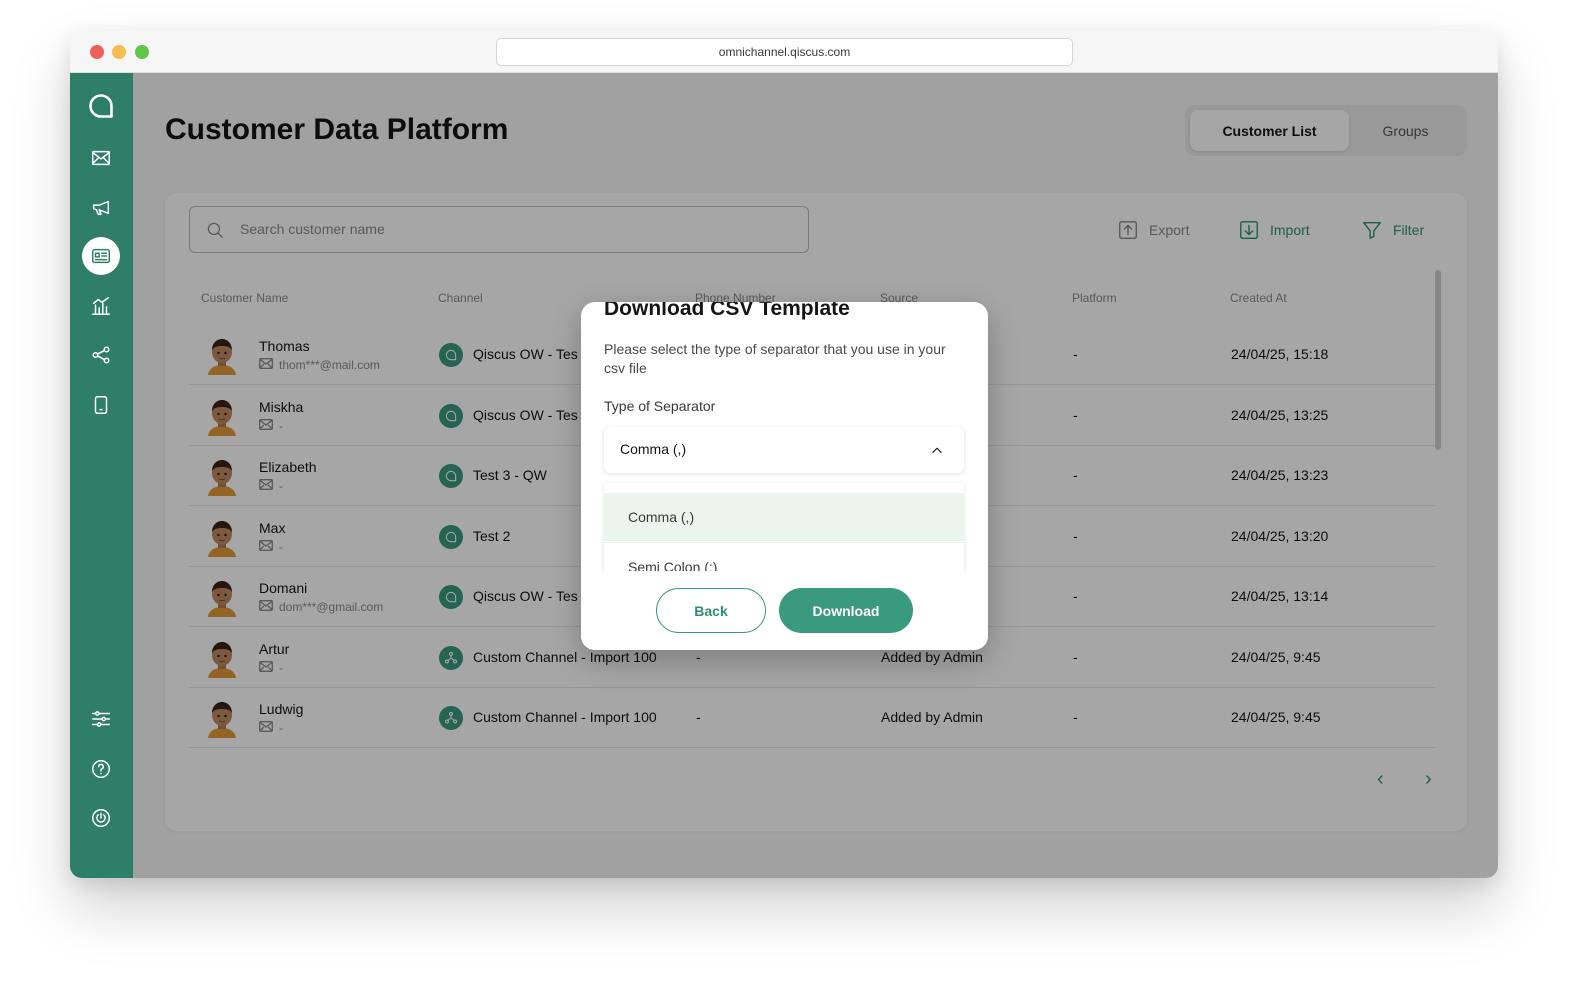  What do you see at coordinates (119, 52) in the screenshot?
I see `minimize-window-button` at bounding box center [119, 52].